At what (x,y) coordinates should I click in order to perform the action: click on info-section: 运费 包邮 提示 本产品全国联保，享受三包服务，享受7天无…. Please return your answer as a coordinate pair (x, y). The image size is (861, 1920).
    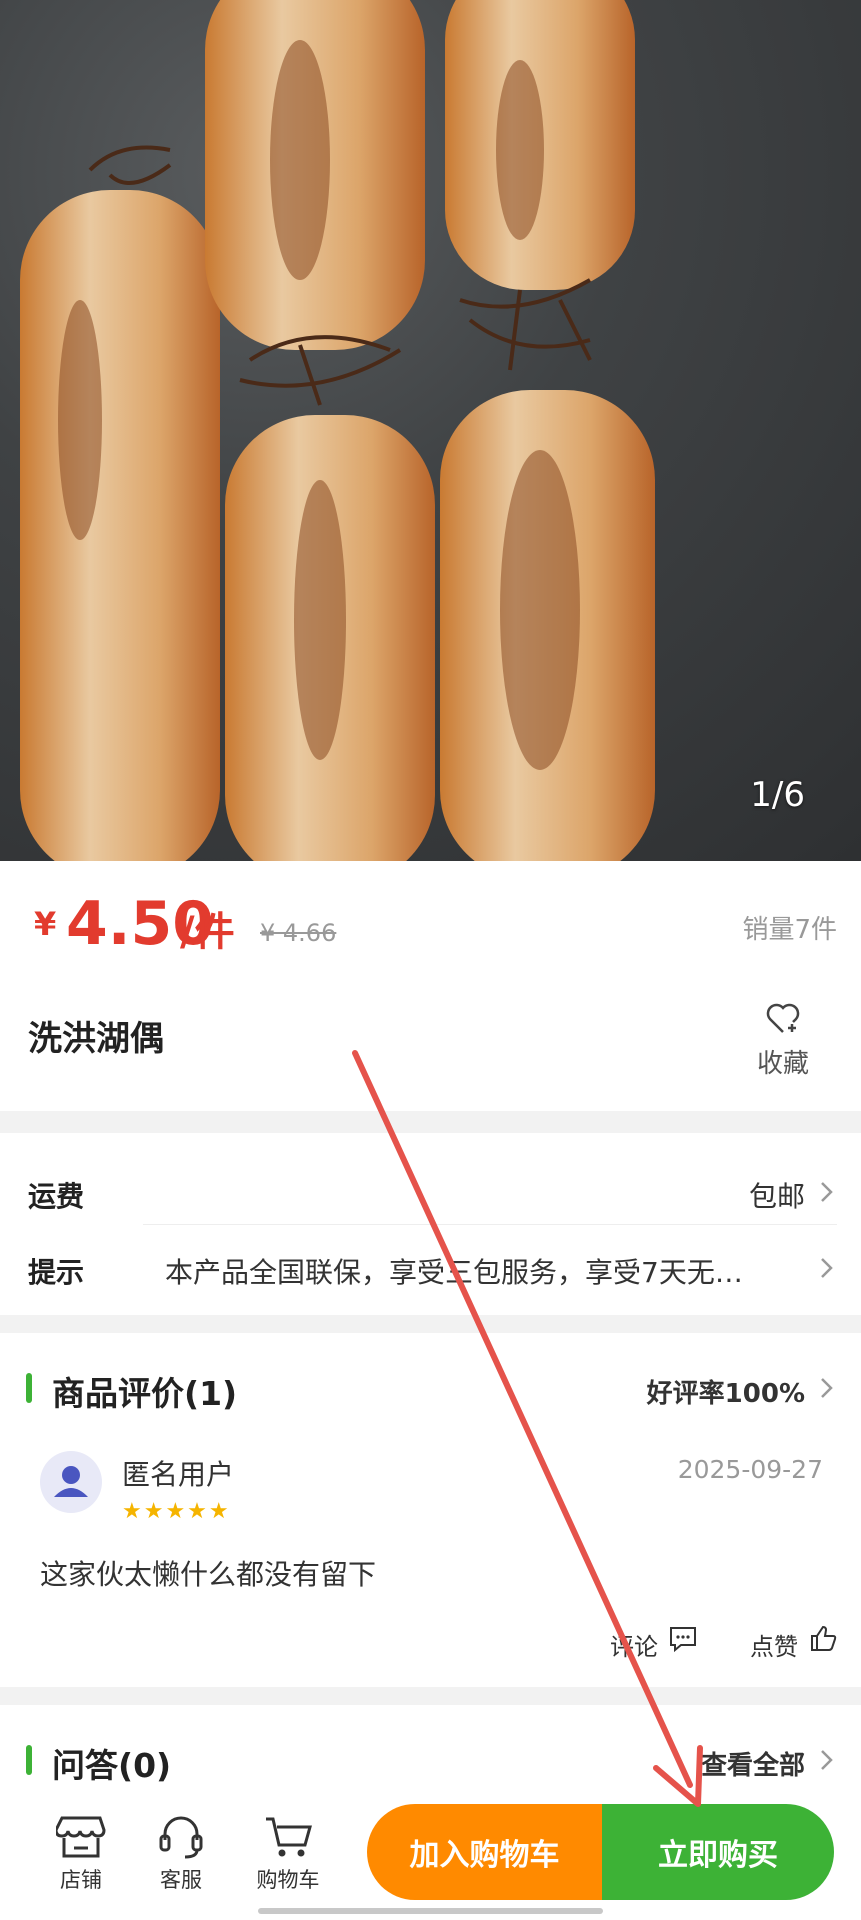
    Looking at the image, I should click on (430, 1224).